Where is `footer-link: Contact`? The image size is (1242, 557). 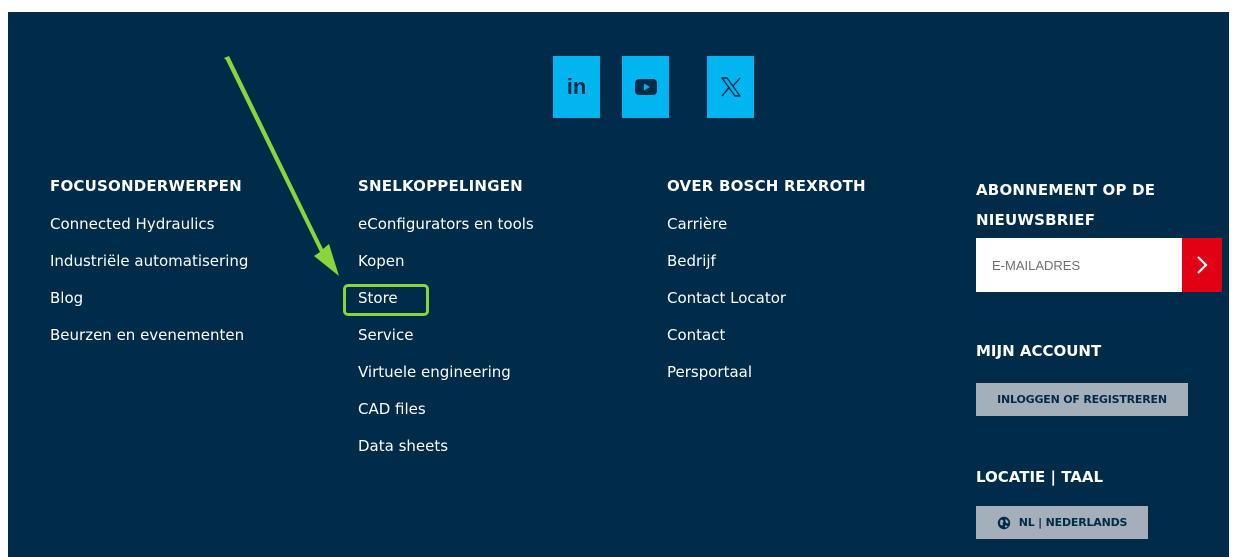 footer-link: Contact is located at coordinates (766, 343).